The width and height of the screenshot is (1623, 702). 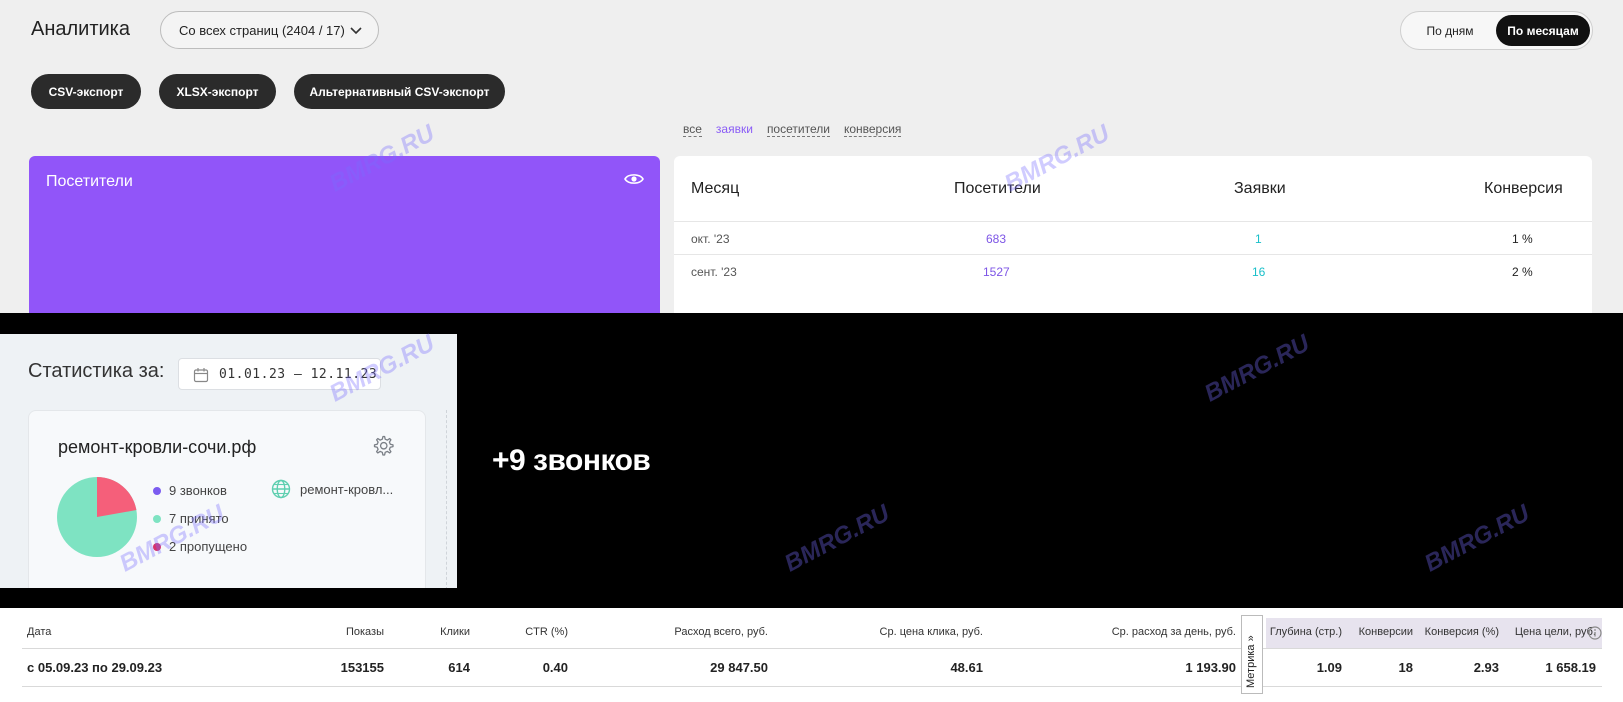 I want to click on row-visitors: 1527, so click(x=996, y=272).